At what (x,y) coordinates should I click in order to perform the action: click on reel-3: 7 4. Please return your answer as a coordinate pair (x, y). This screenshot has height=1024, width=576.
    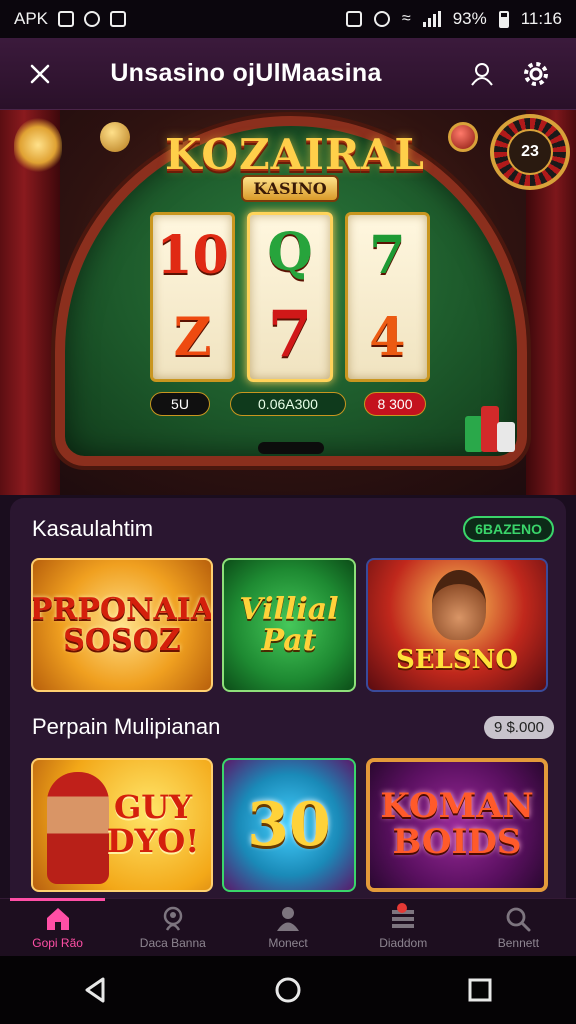
    Looking at the image, I should click on (387, 297).